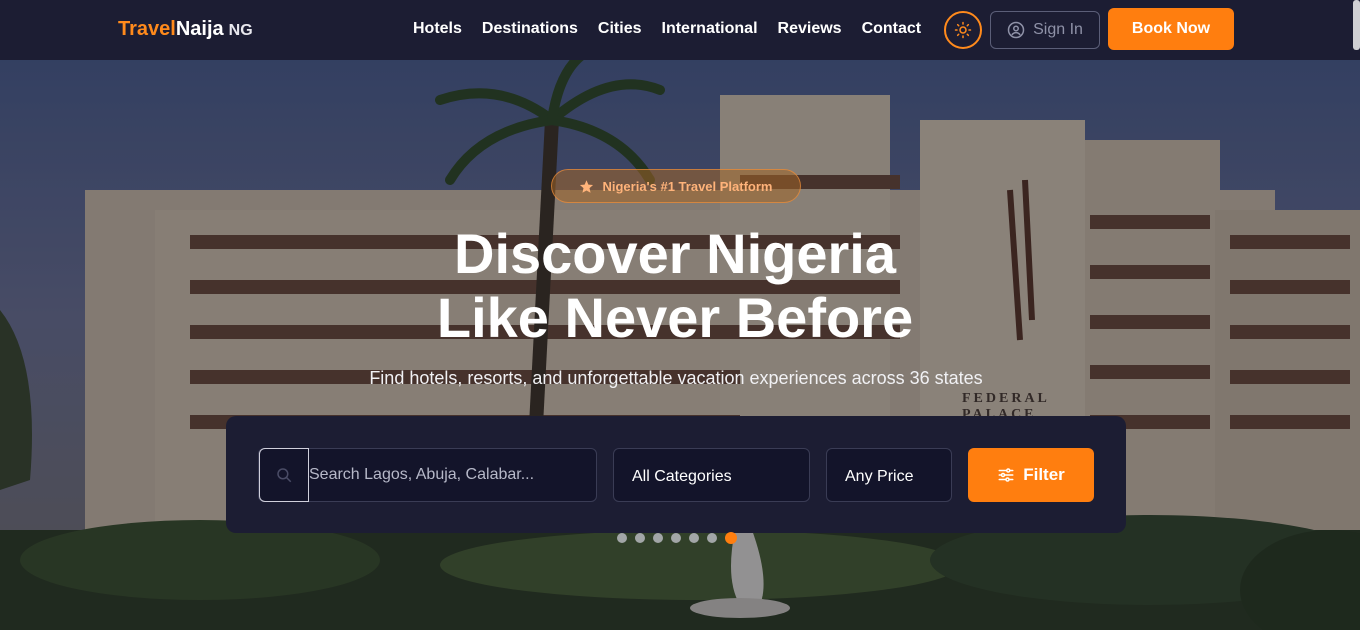 The width and height of the screenshot is (1360, 630). What do you see at coordinates (687, 186) in the screenshot?
I see `hero-badge-label: Nigeria's #1 Travel Platform` at bounding box center [687, 186].